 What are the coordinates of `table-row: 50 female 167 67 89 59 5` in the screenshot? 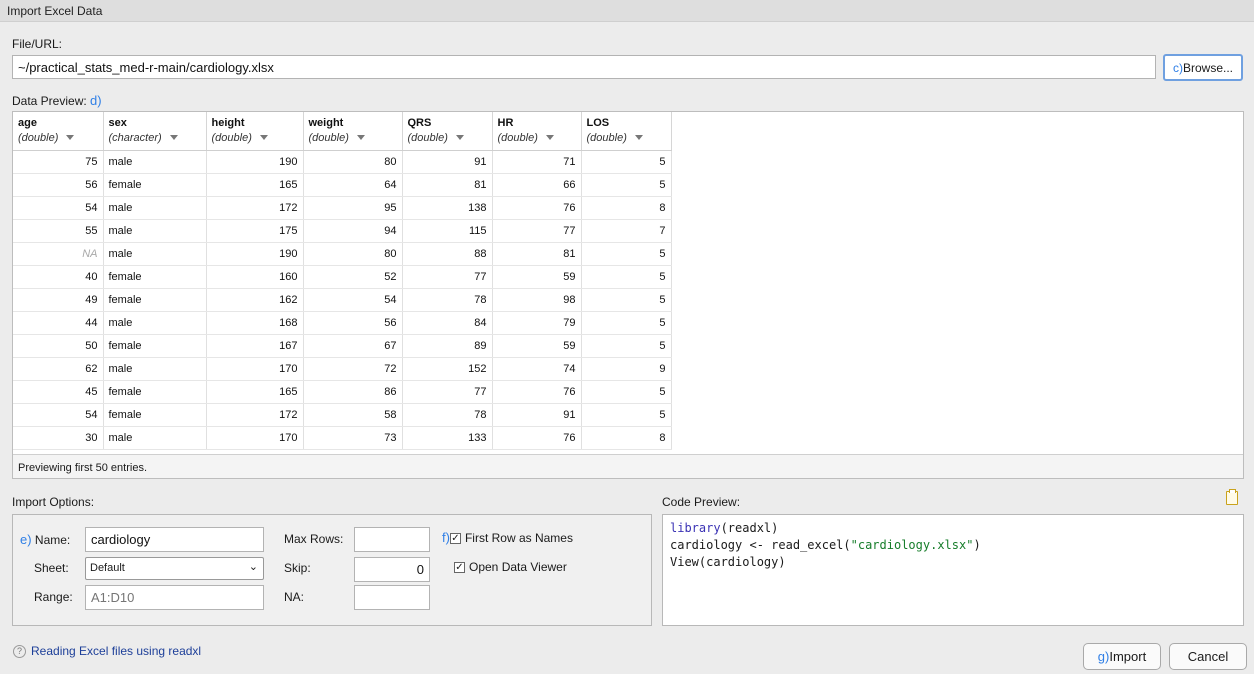 It's located at (342, 346).